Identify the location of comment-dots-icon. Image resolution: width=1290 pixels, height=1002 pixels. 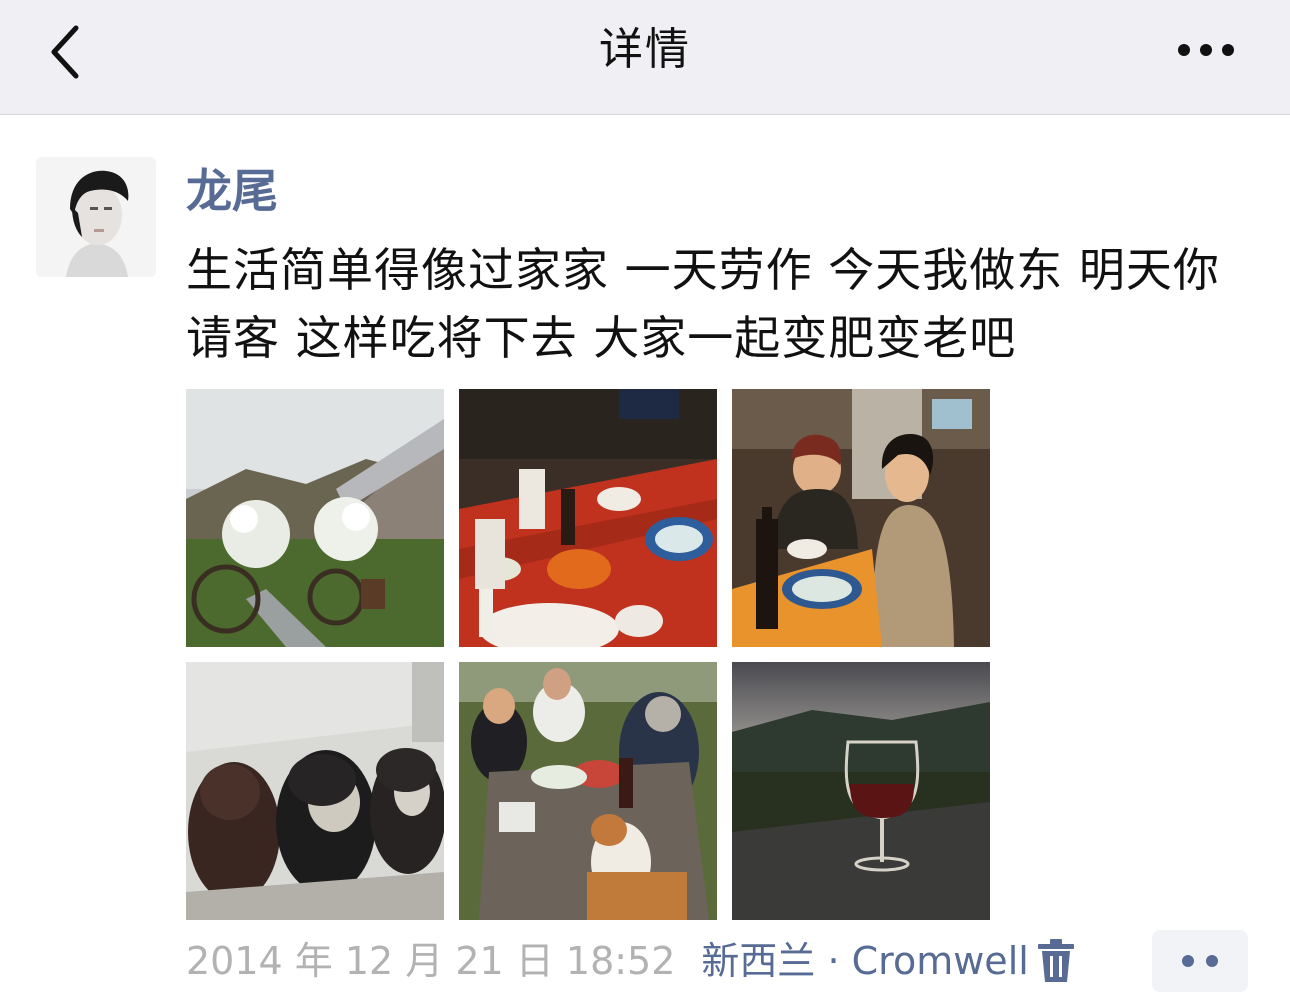
(1200, 961).